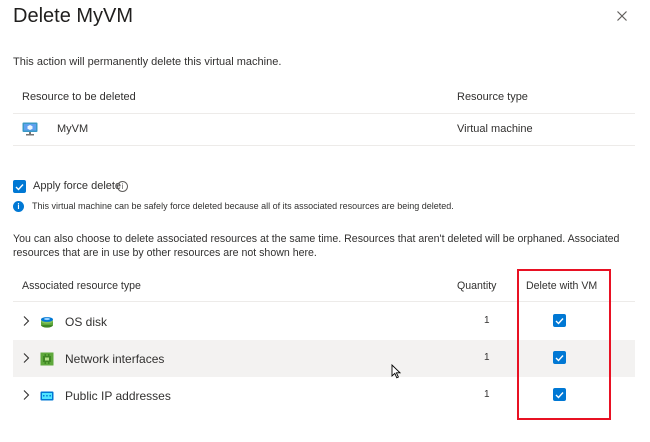 The width and height of the screenshot is (650, 442). Describe the element at coordinates (477, 286) in the screenshot. I see `column-header-quantity: Quantity` at that location.